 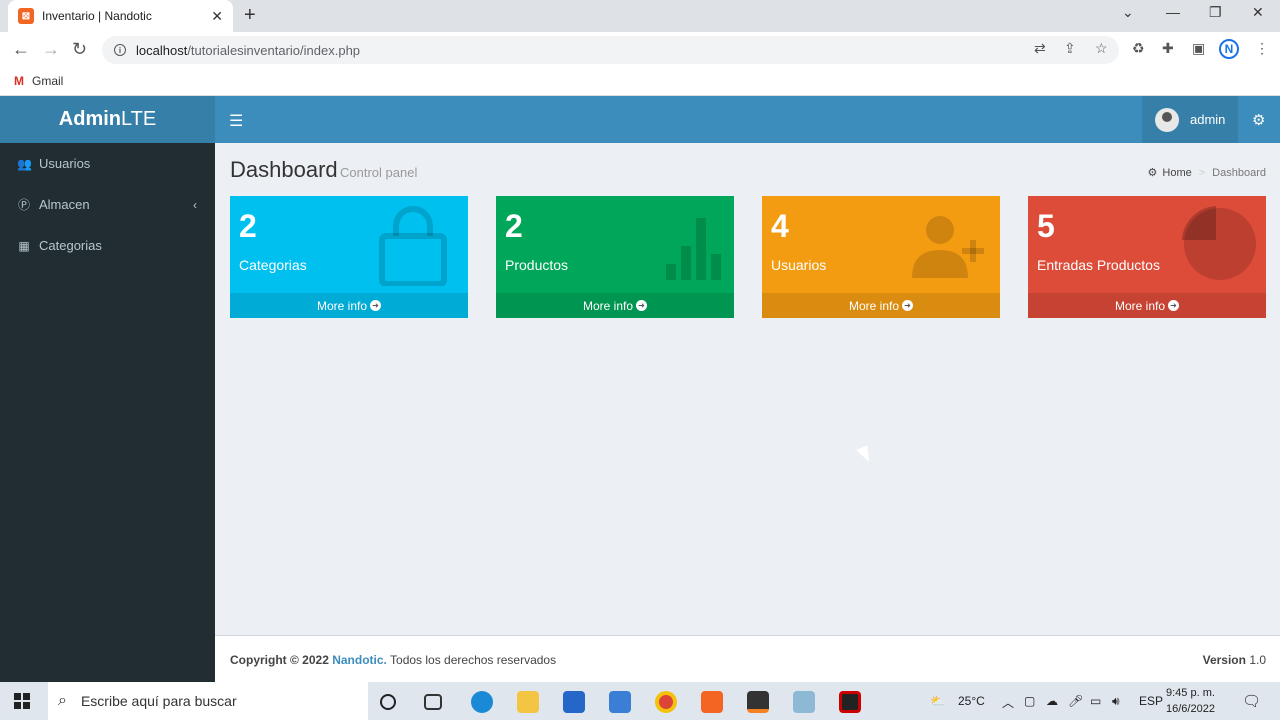 What do you see at coordinates (1258, 12) in the screenshot?
I see `close-window-icon: ✕` at bounding box center [1258, 12].